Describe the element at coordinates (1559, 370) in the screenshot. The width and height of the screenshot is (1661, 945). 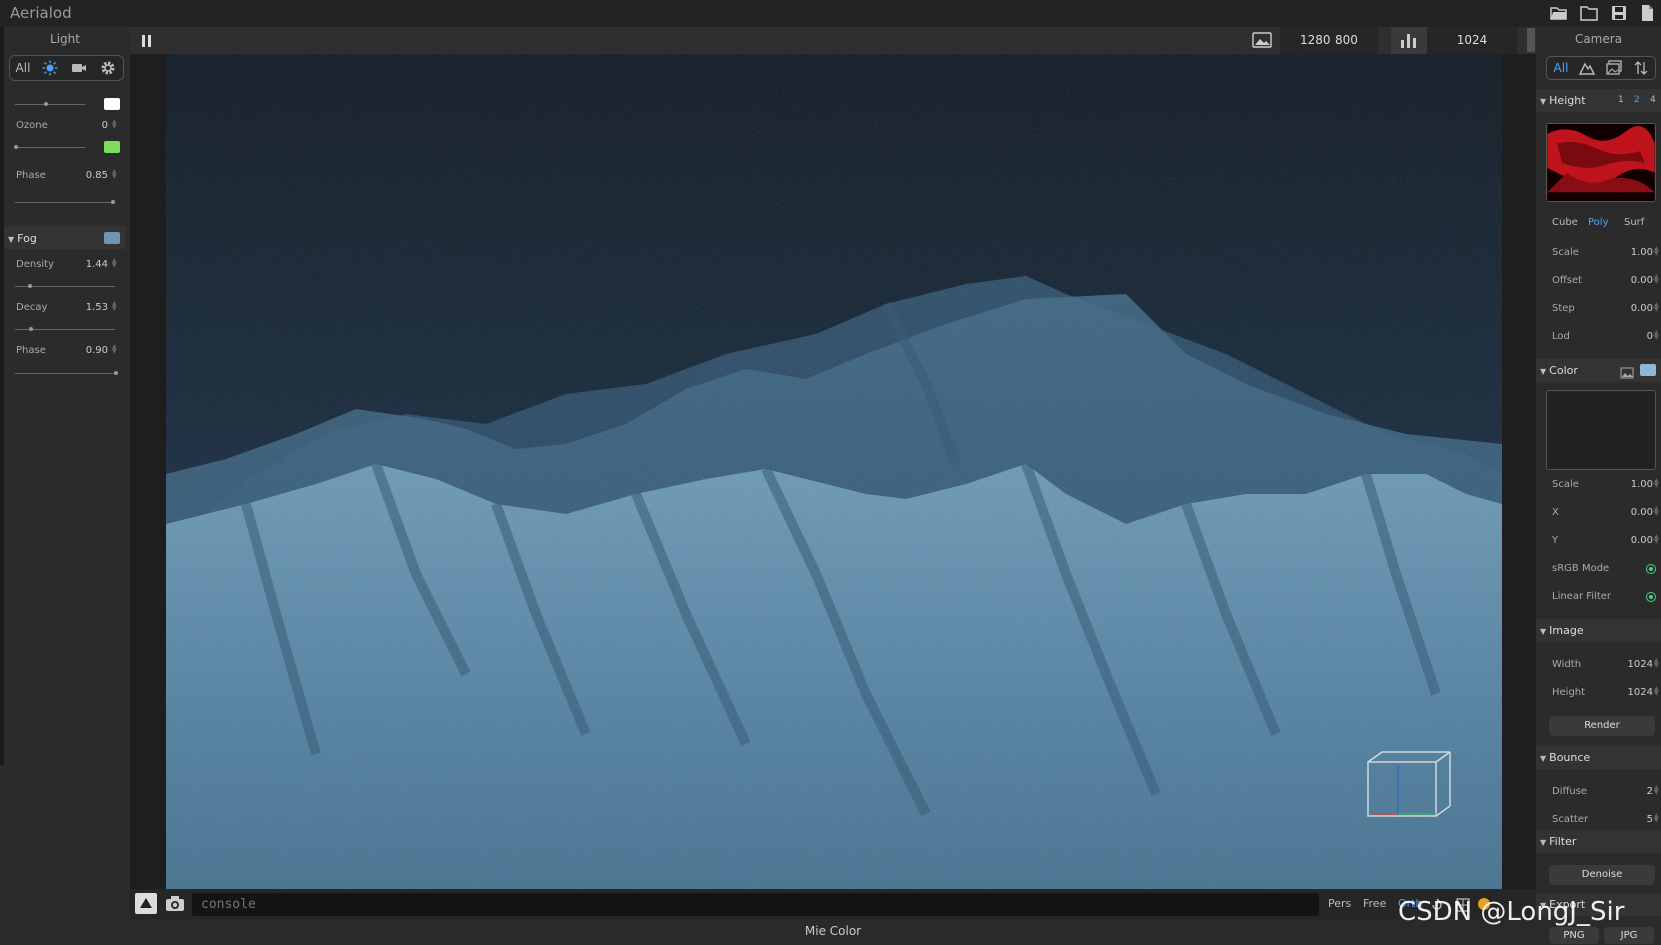
I see `color-title: ▼ Color` at that location.